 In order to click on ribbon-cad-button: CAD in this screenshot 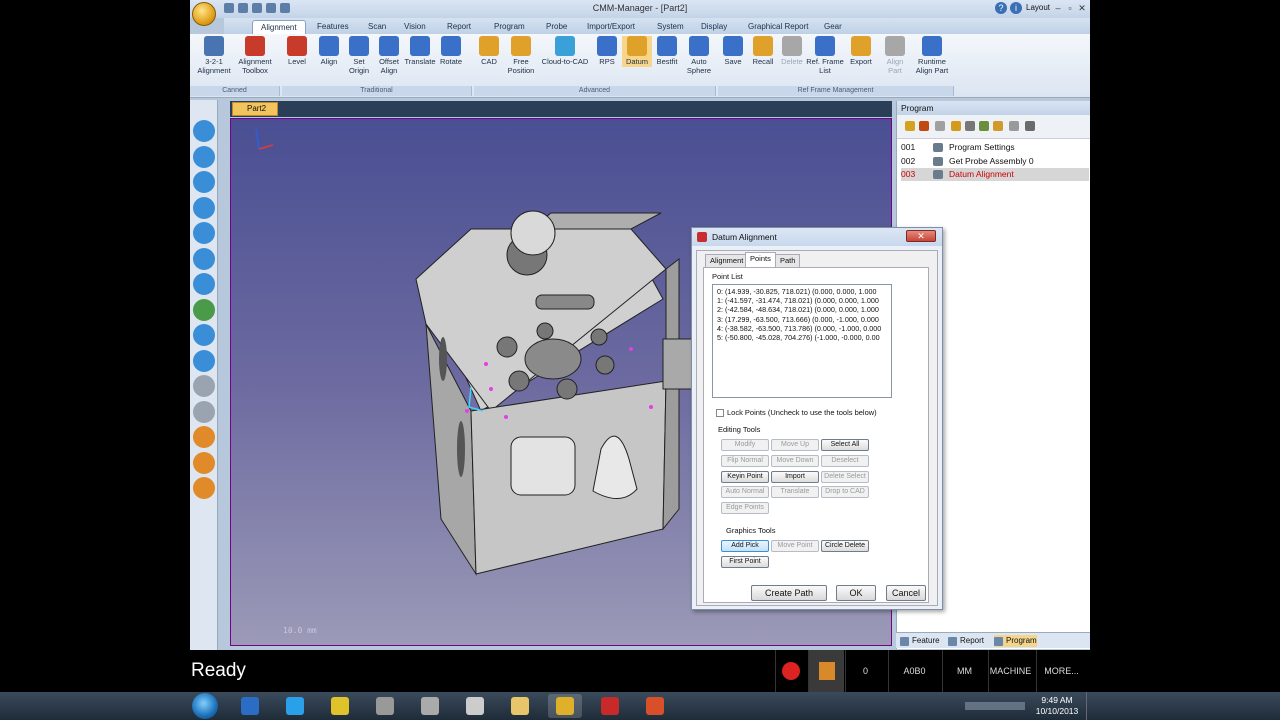, I will do `click(489, 51)`.